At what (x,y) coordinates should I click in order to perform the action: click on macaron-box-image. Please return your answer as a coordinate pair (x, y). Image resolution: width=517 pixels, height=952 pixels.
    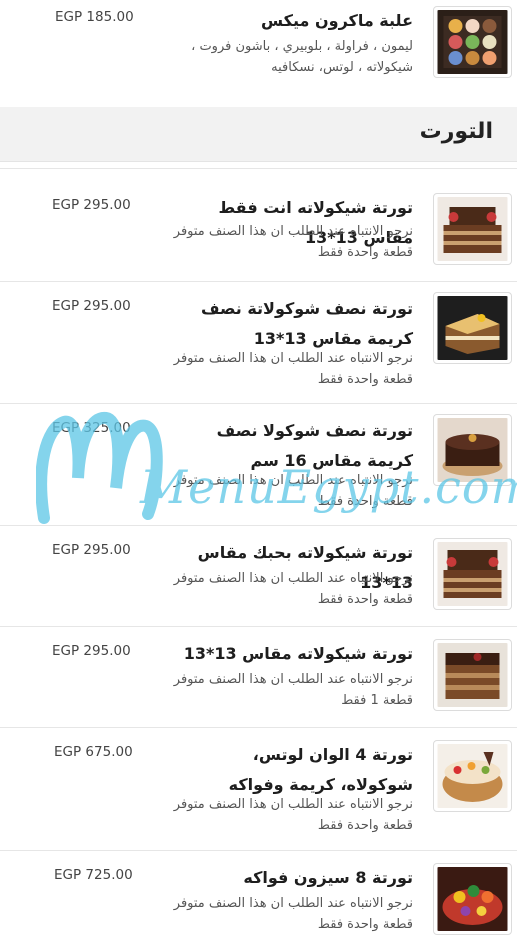
    Looking at the image, I should click on (472, 42).